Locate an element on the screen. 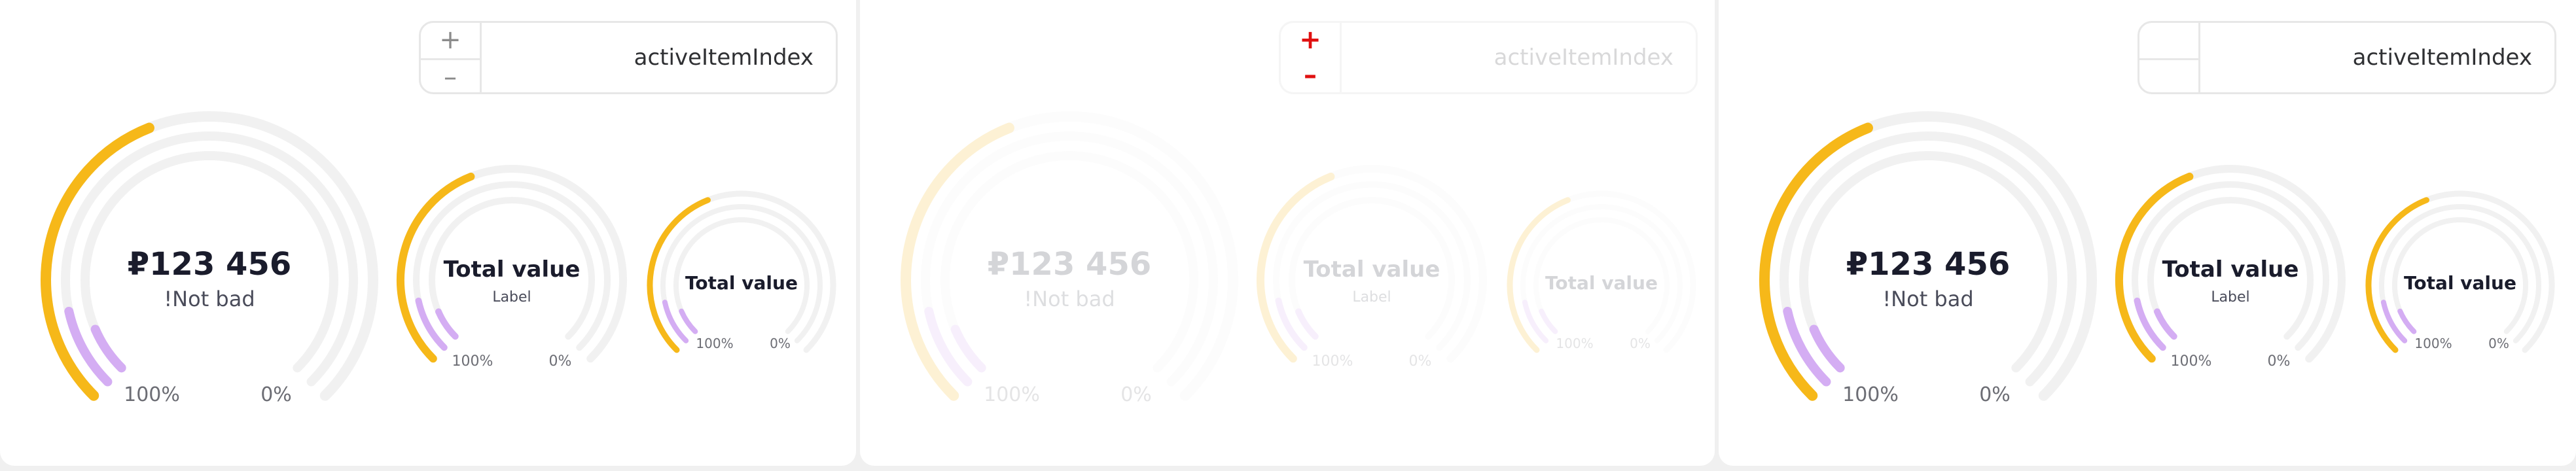  stepper is located at coordinates (2169, 58).